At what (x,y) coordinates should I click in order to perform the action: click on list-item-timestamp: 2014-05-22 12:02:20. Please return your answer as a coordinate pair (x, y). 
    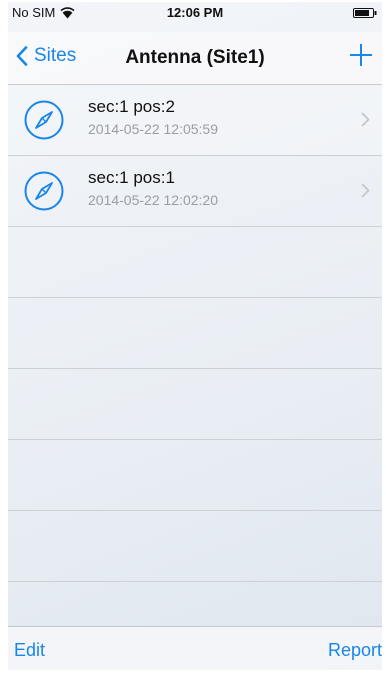
    Looking at the image, I should click on (153, 200).